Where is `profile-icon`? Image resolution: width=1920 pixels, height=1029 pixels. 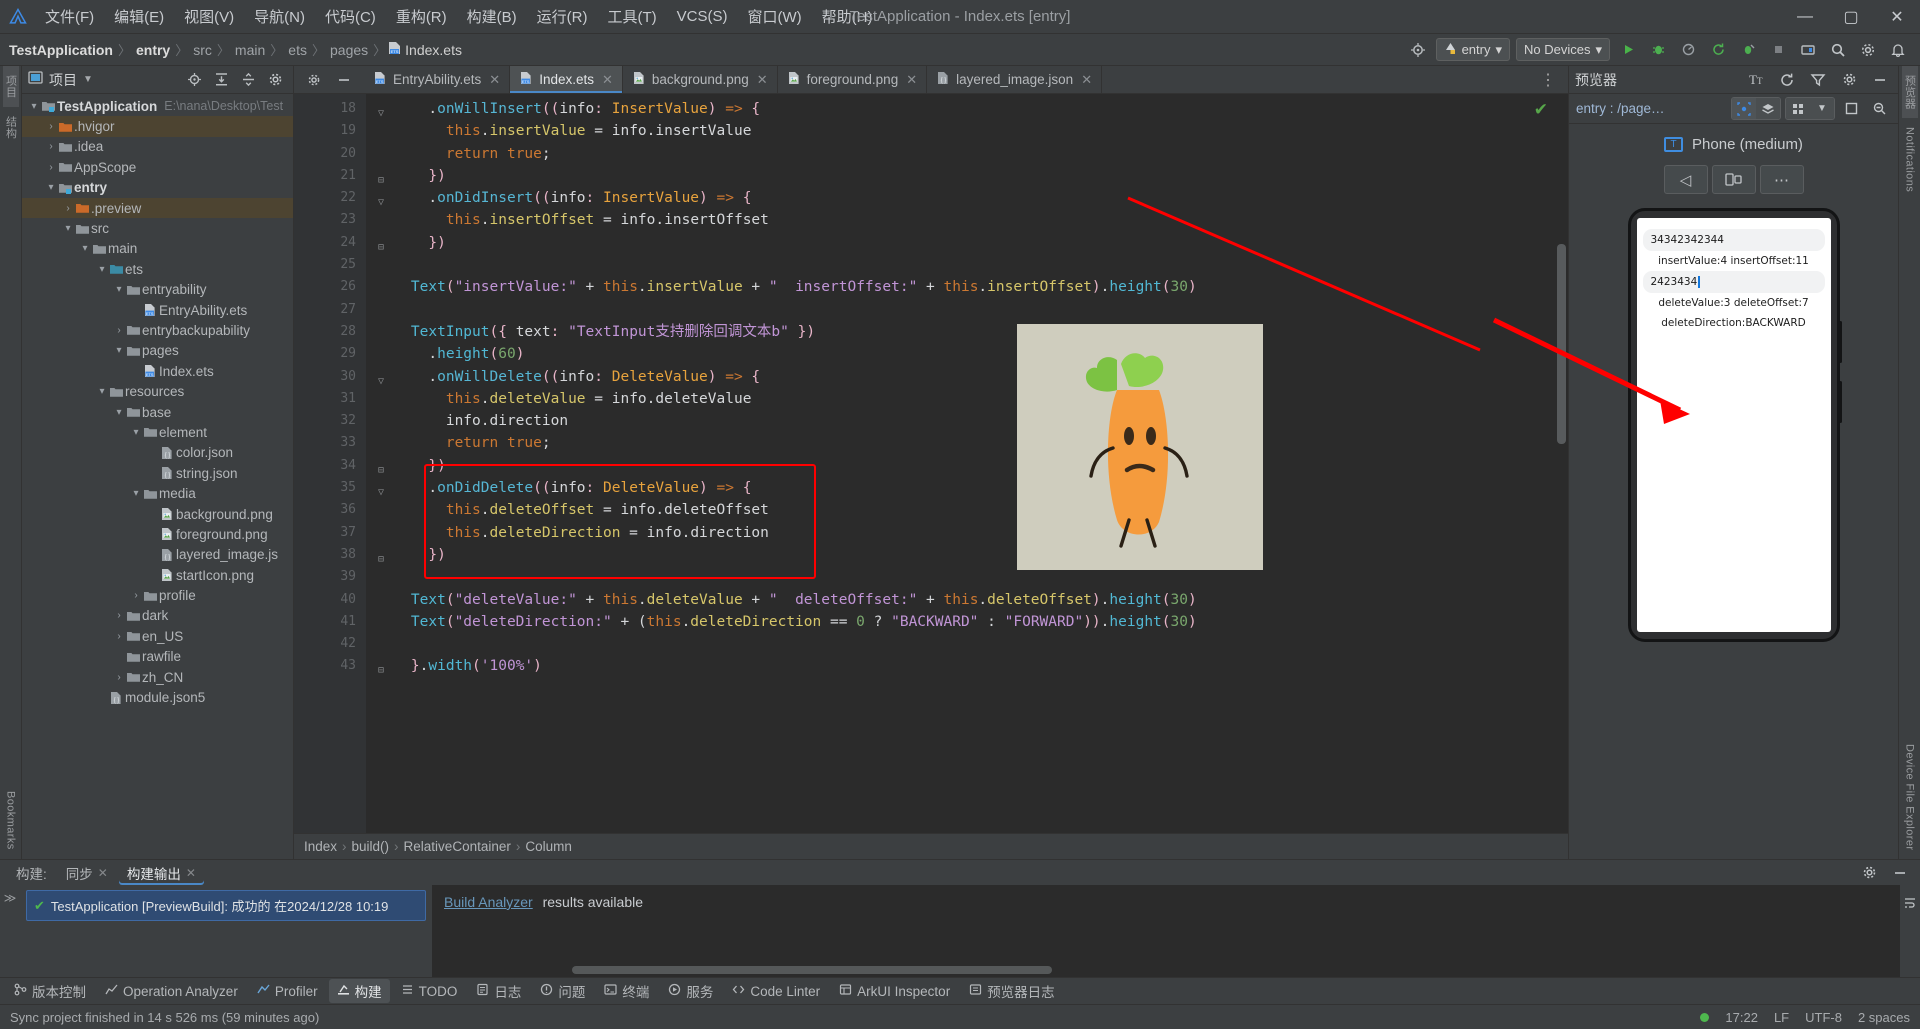
profile-icon is located at coordinates (1688, 50).